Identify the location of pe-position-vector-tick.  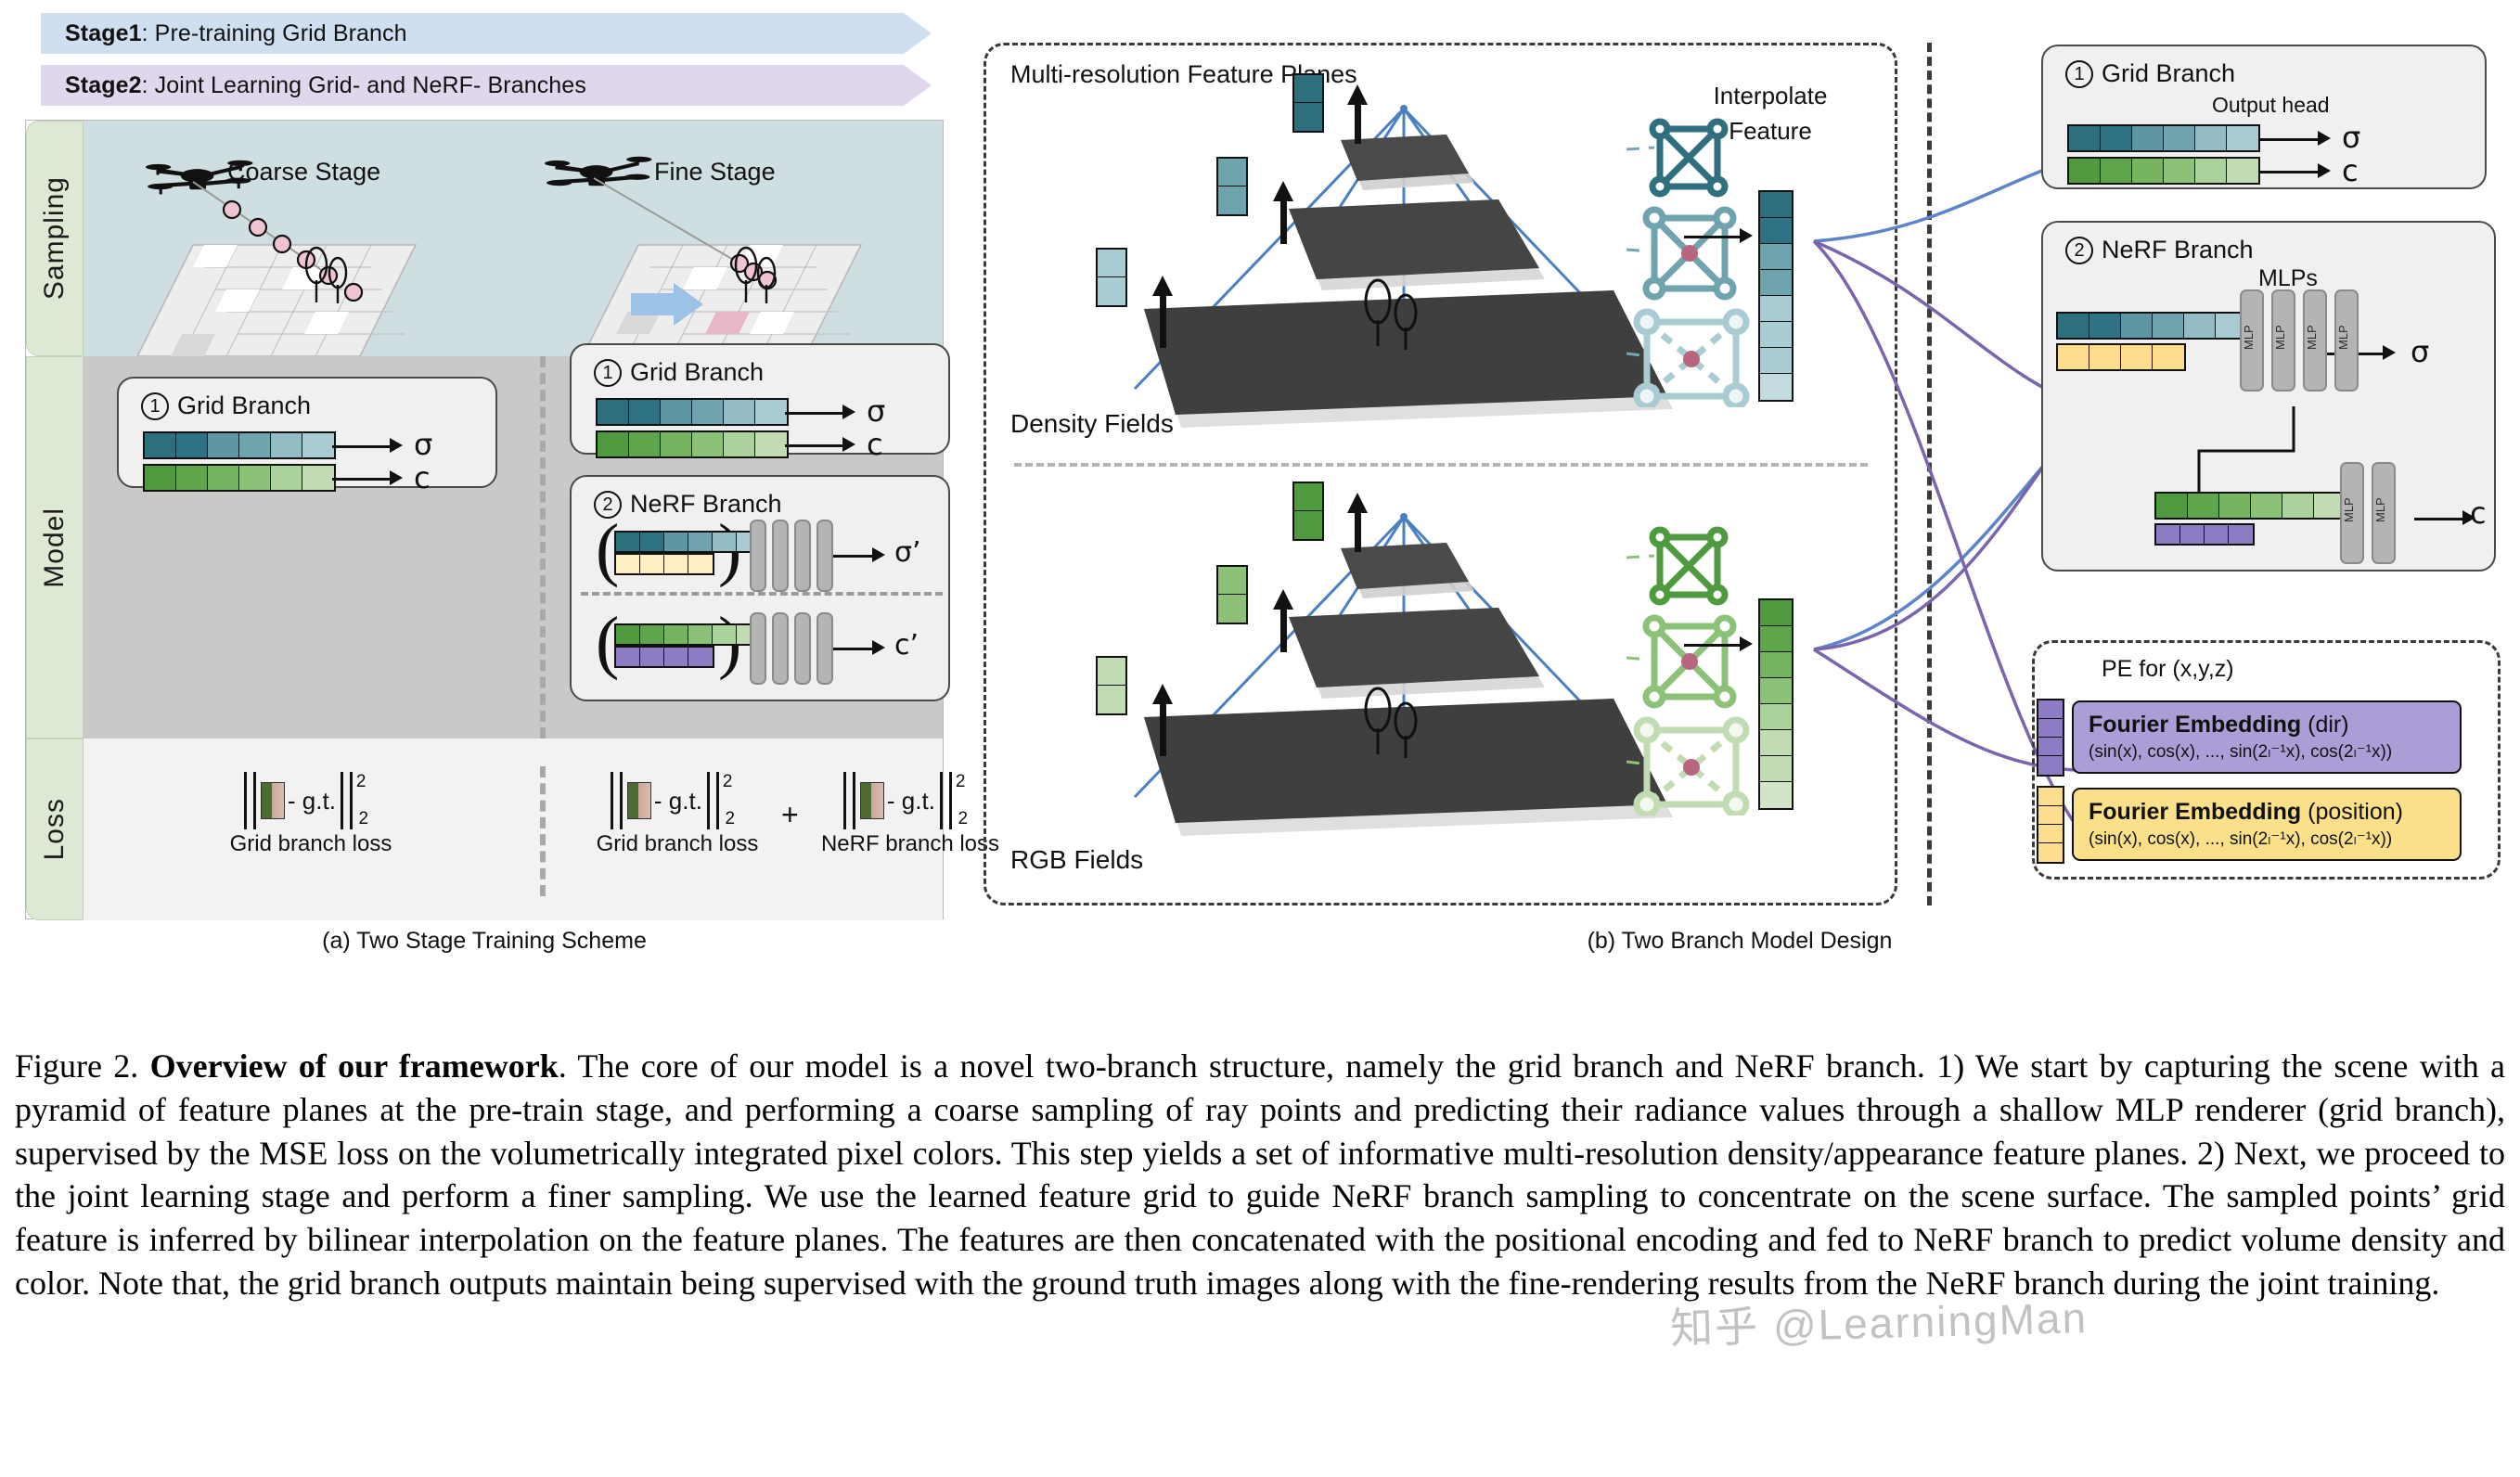
(2050, 825).